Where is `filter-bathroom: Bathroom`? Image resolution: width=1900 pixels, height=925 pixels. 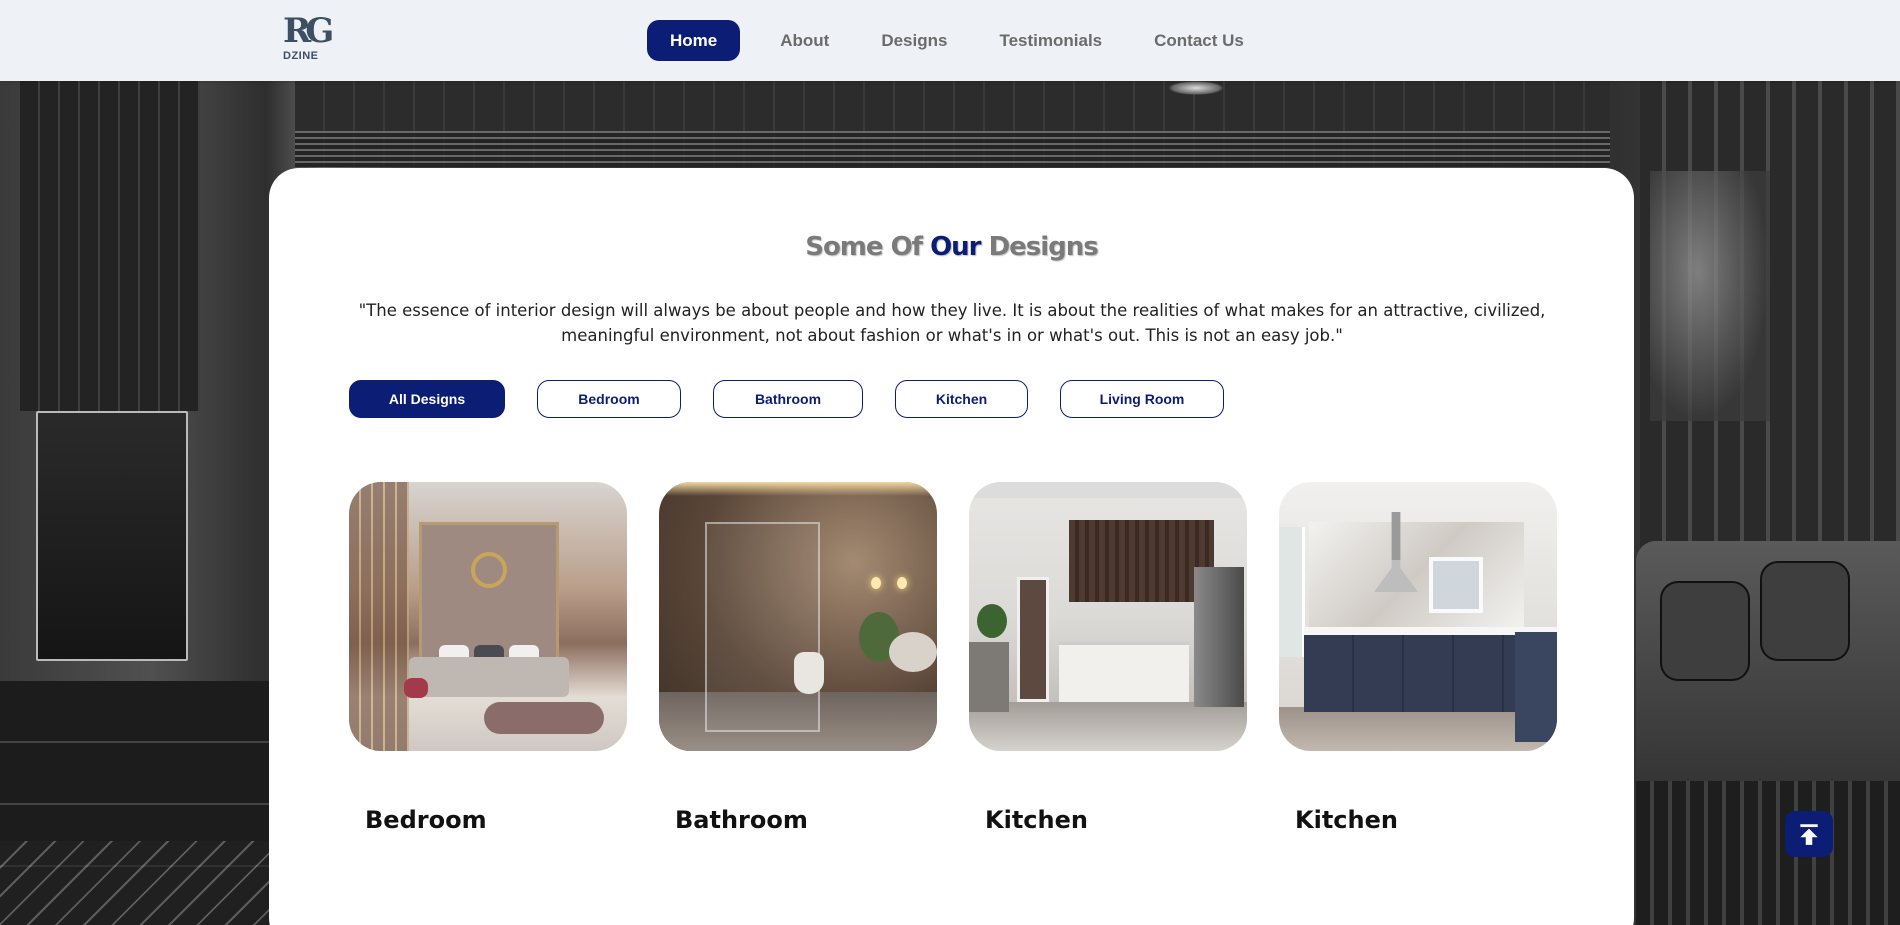 filter-bathroom: Bathroom is located at coordinates (788, 399).